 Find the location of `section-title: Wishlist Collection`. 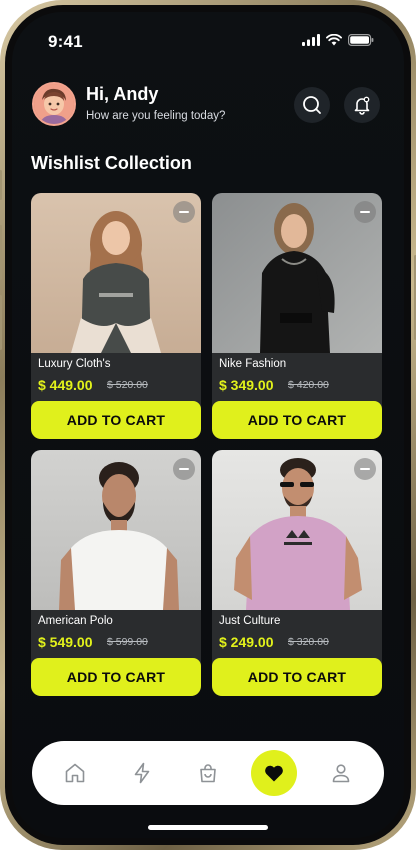

section-title: Wishlist Collection is located at coordinates (111, 163).